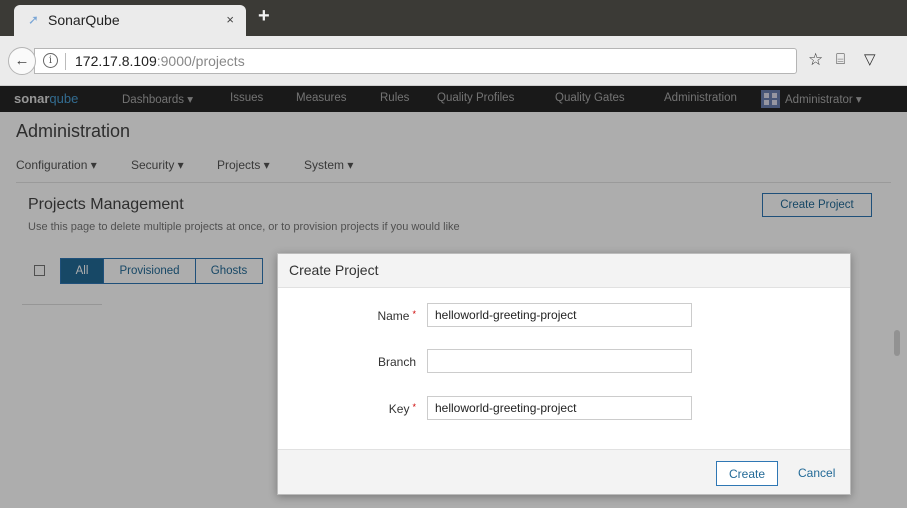 This screenshot has height=508, width=907. What do you see at coordinates (564, 271) in the screenshot?
I see `modal-header: Create Project` at bounding box center [564, 271].